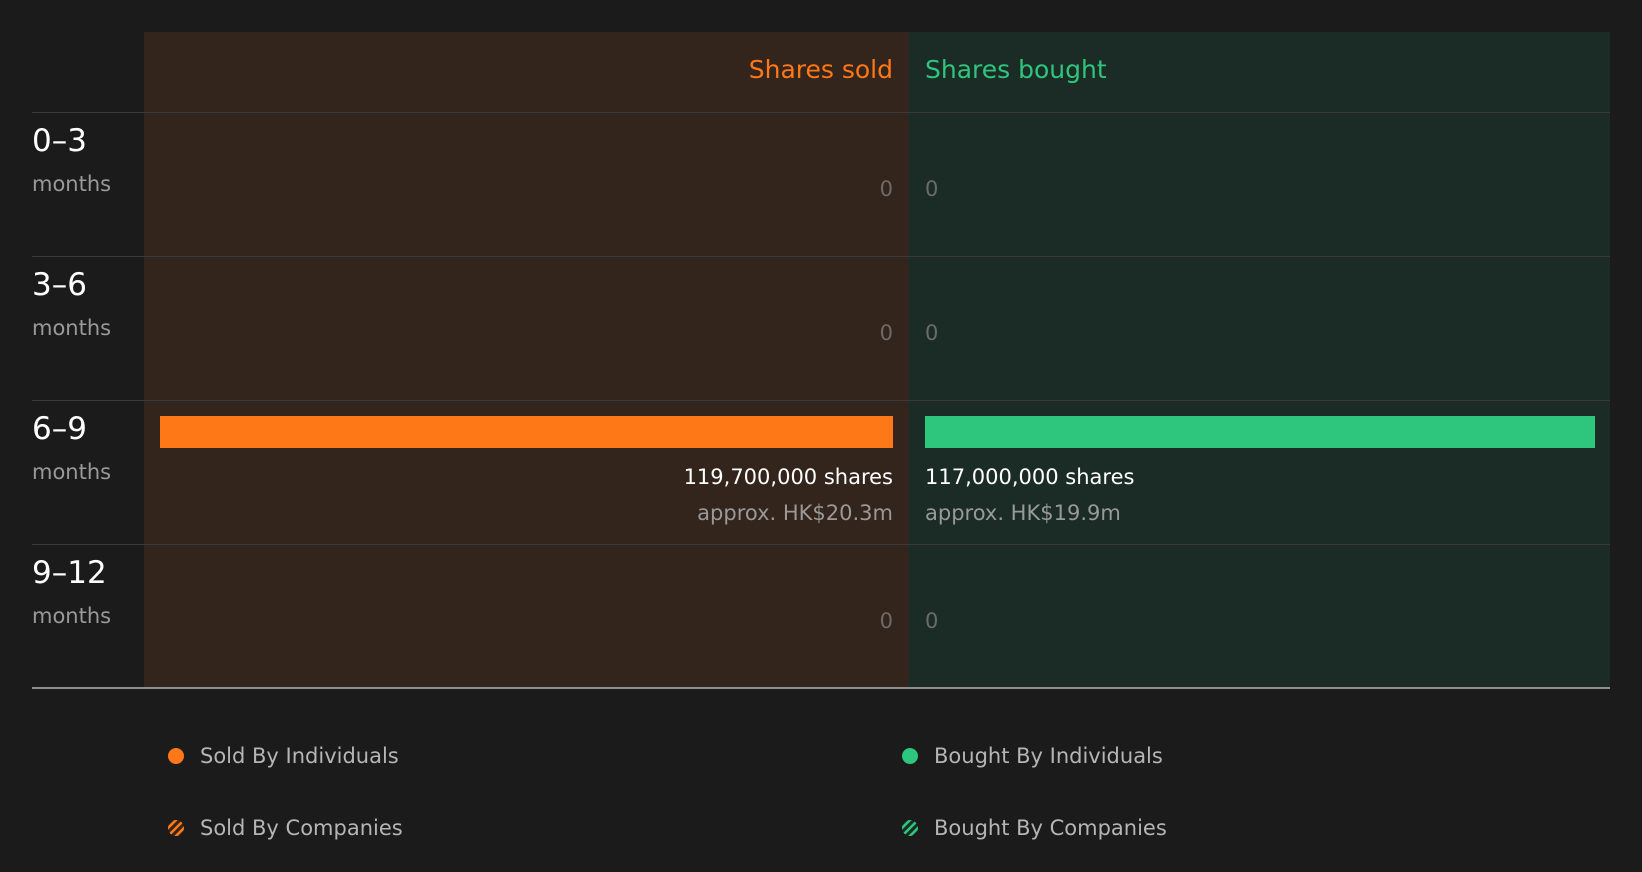  Describe the element at coordinates (526, 432) in the screenshot. I see `sold-bar` at that location.